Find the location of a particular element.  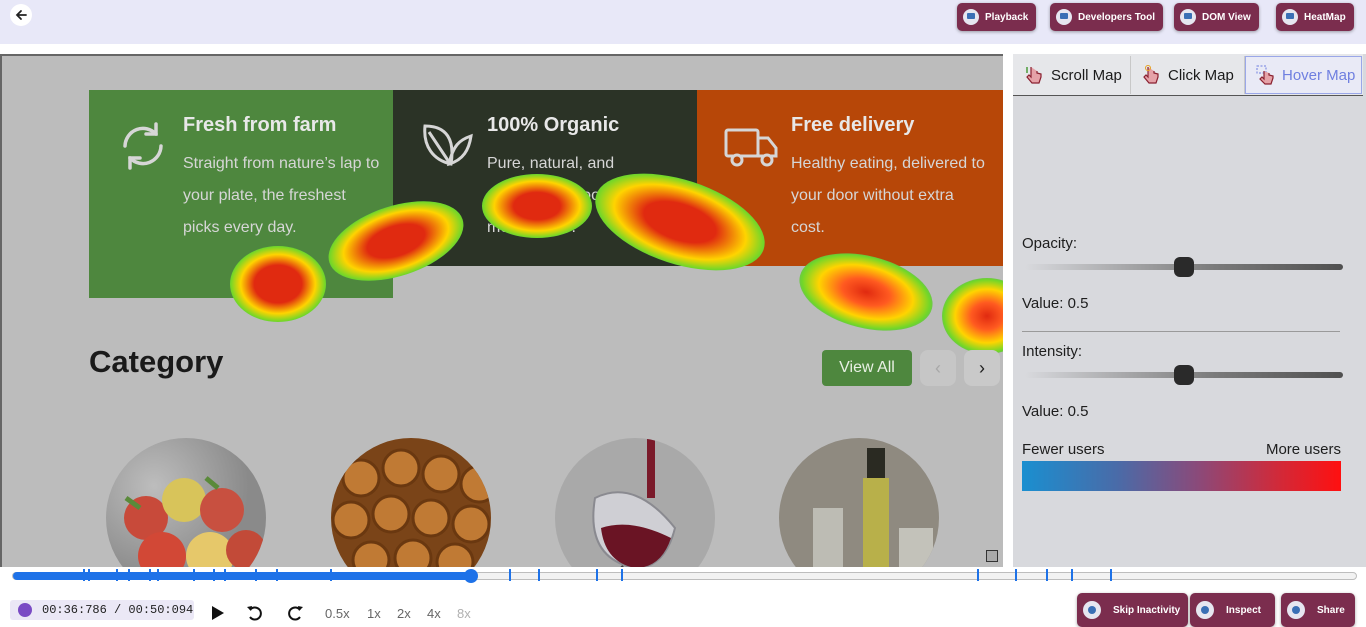

carousel-next-button: › is located at coordinates (982, 368).